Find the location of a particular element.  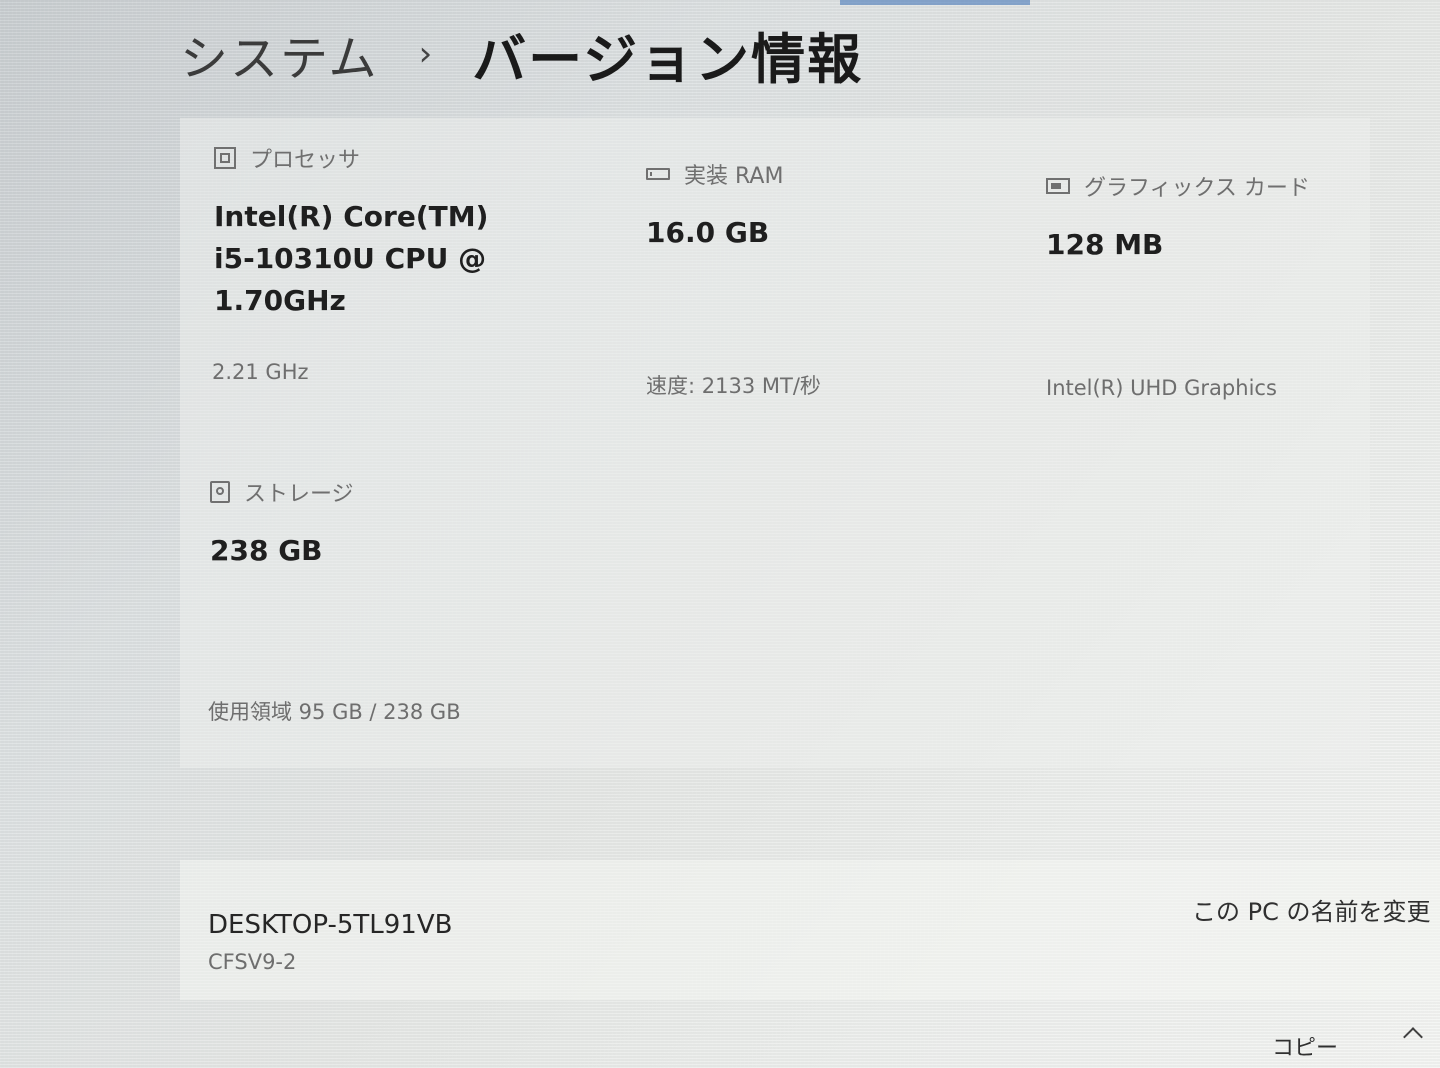

chevron-up-icon is located at coordinates (1413, 1037).